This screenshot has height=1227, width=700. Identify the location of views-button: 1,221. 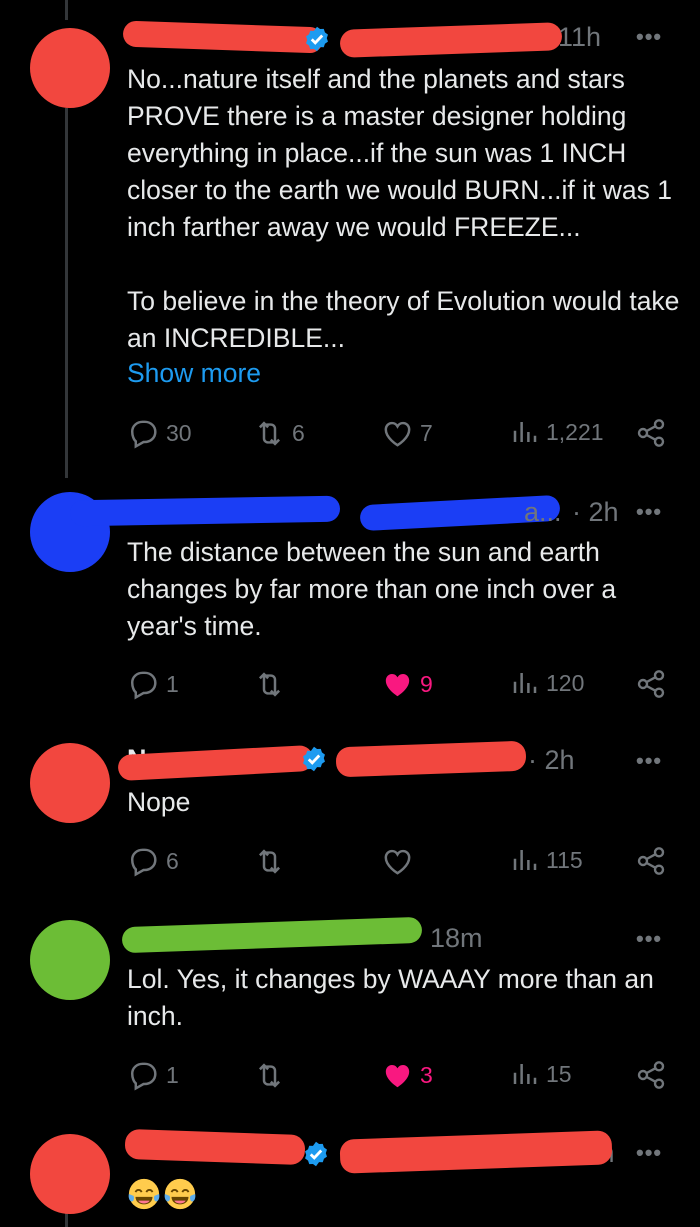
(557, 432).